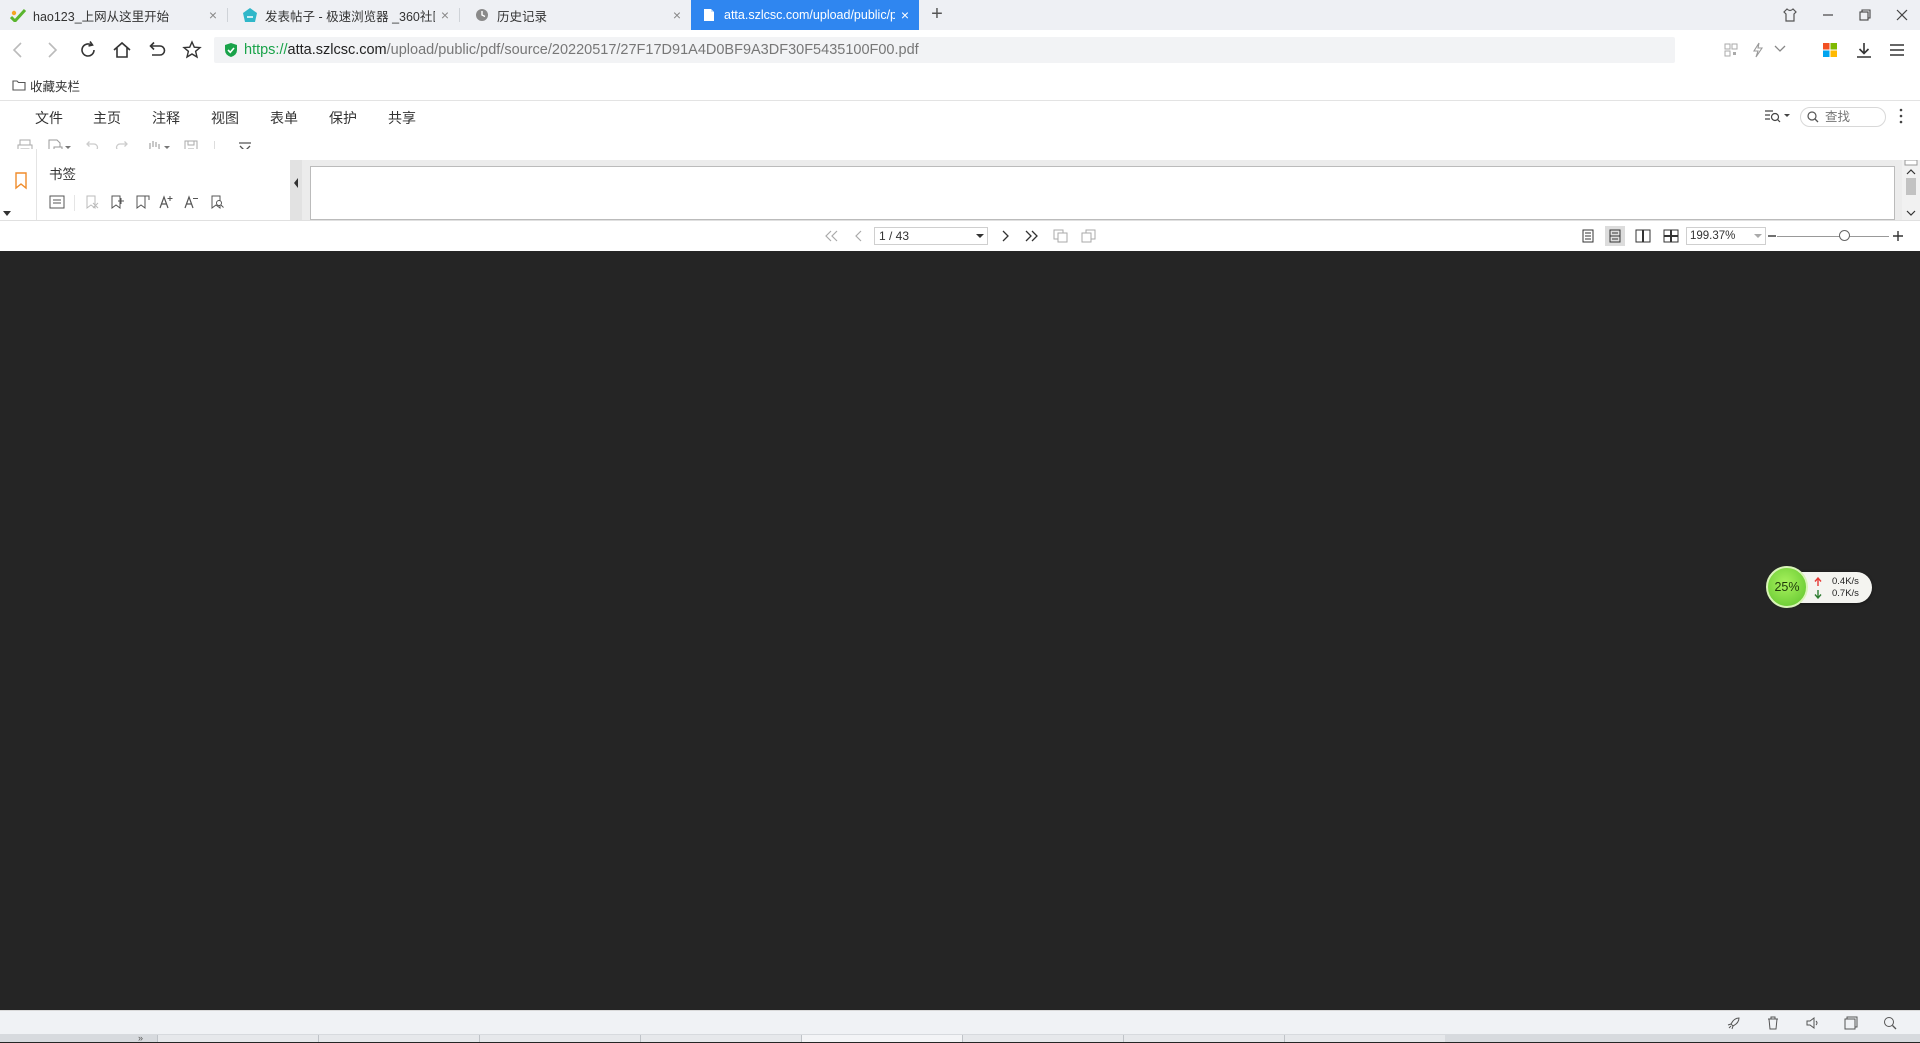  I want to click on tab-title: hao123_上网从这里开始, so click(101, 16).